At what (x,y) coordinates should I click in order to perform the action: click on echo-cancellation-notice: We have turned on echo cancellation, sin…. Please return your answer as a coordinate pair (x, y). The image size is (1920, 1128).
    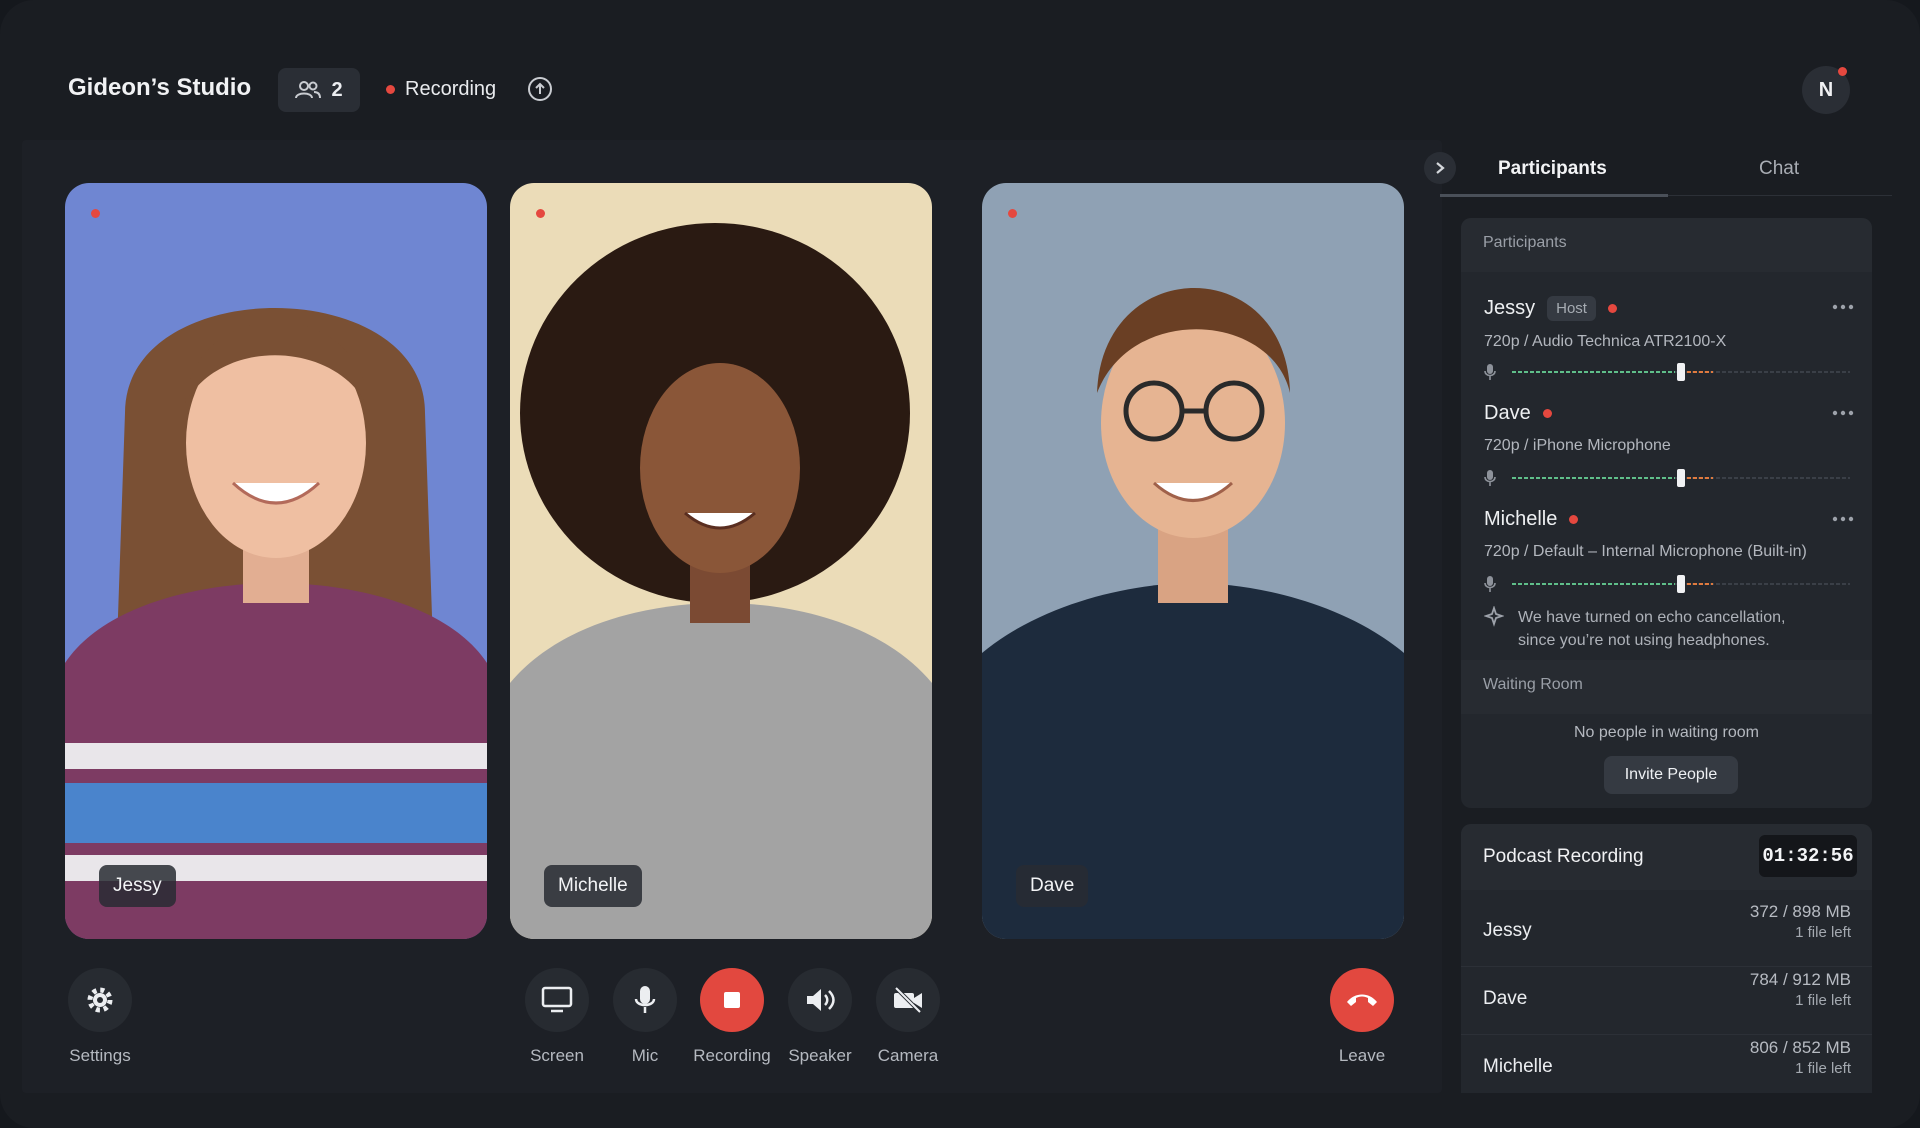
    Looking at the image, I should click on (1669, 629).